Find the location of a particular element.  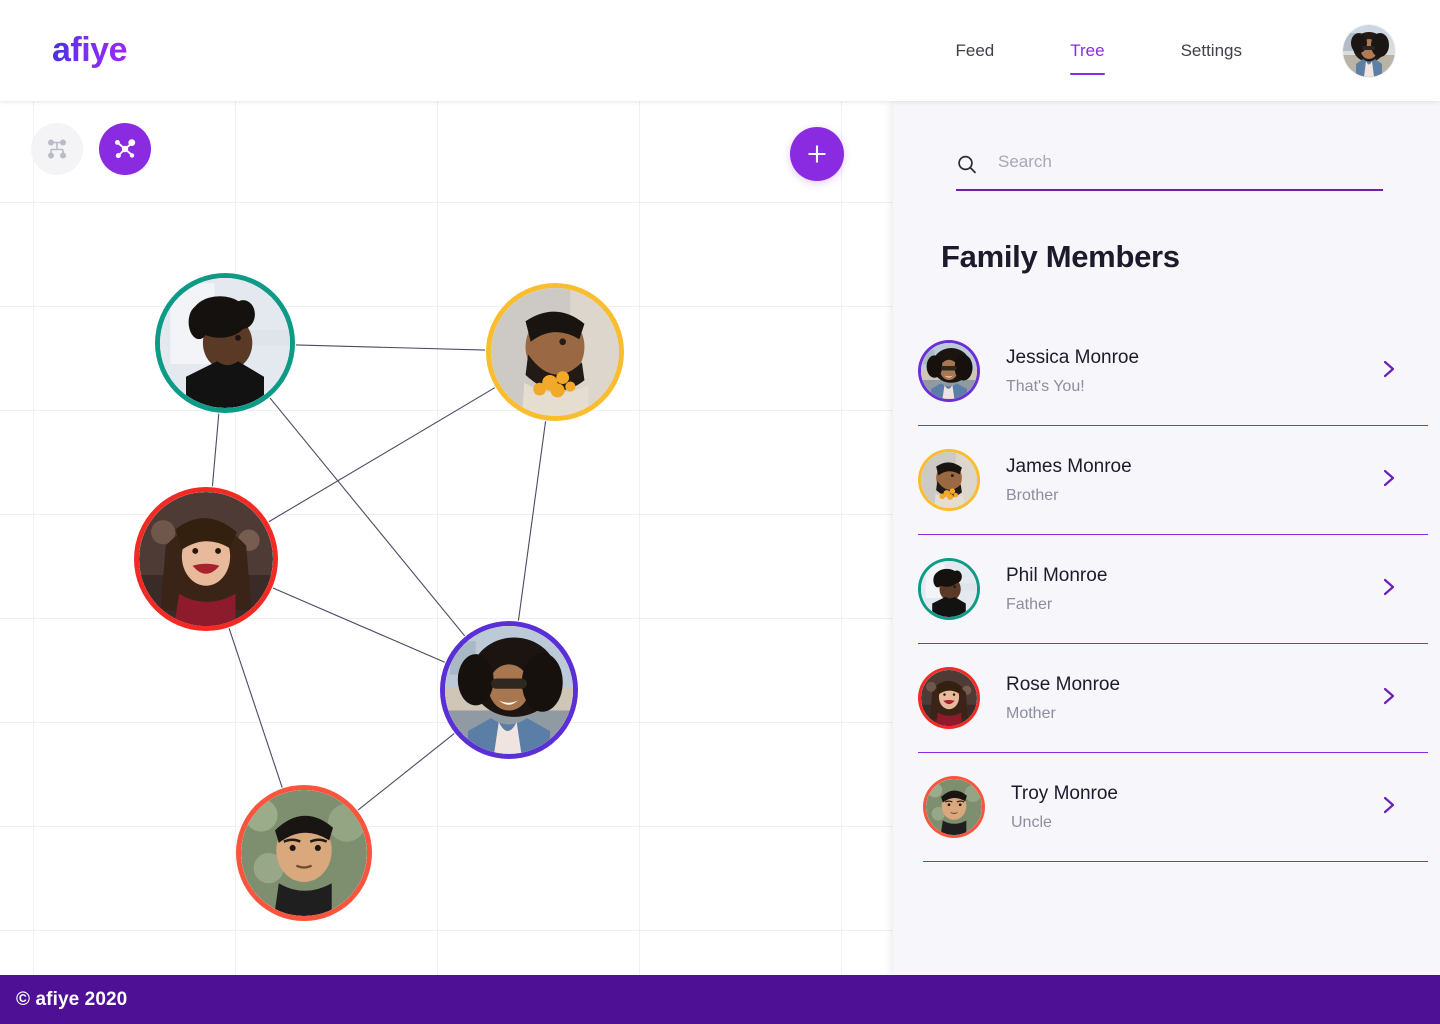

member-name: Rose Monroe is located at coordinates (1063, 684).